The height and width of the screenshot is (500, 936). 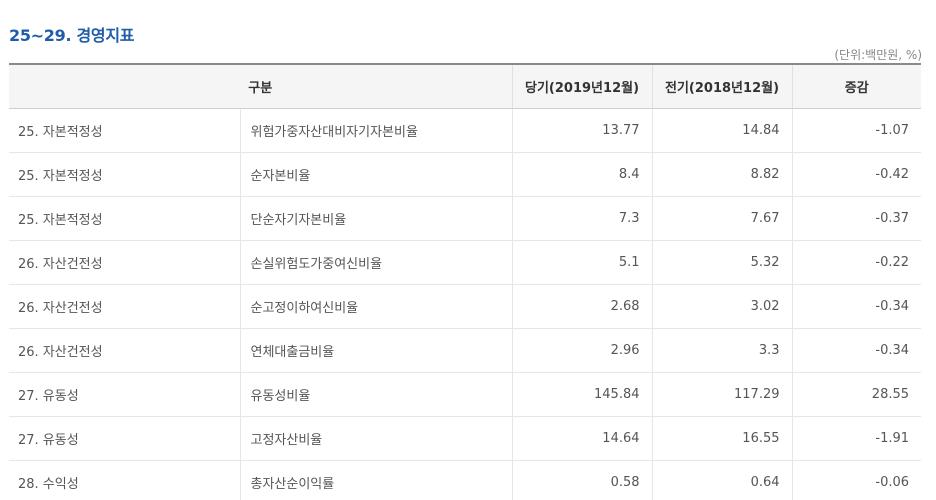 What do you see at coordinates (722, 86) in the screenshot?
I see `header-previous-period: 전기(2018년12월)` at bounding box center [722, 86].